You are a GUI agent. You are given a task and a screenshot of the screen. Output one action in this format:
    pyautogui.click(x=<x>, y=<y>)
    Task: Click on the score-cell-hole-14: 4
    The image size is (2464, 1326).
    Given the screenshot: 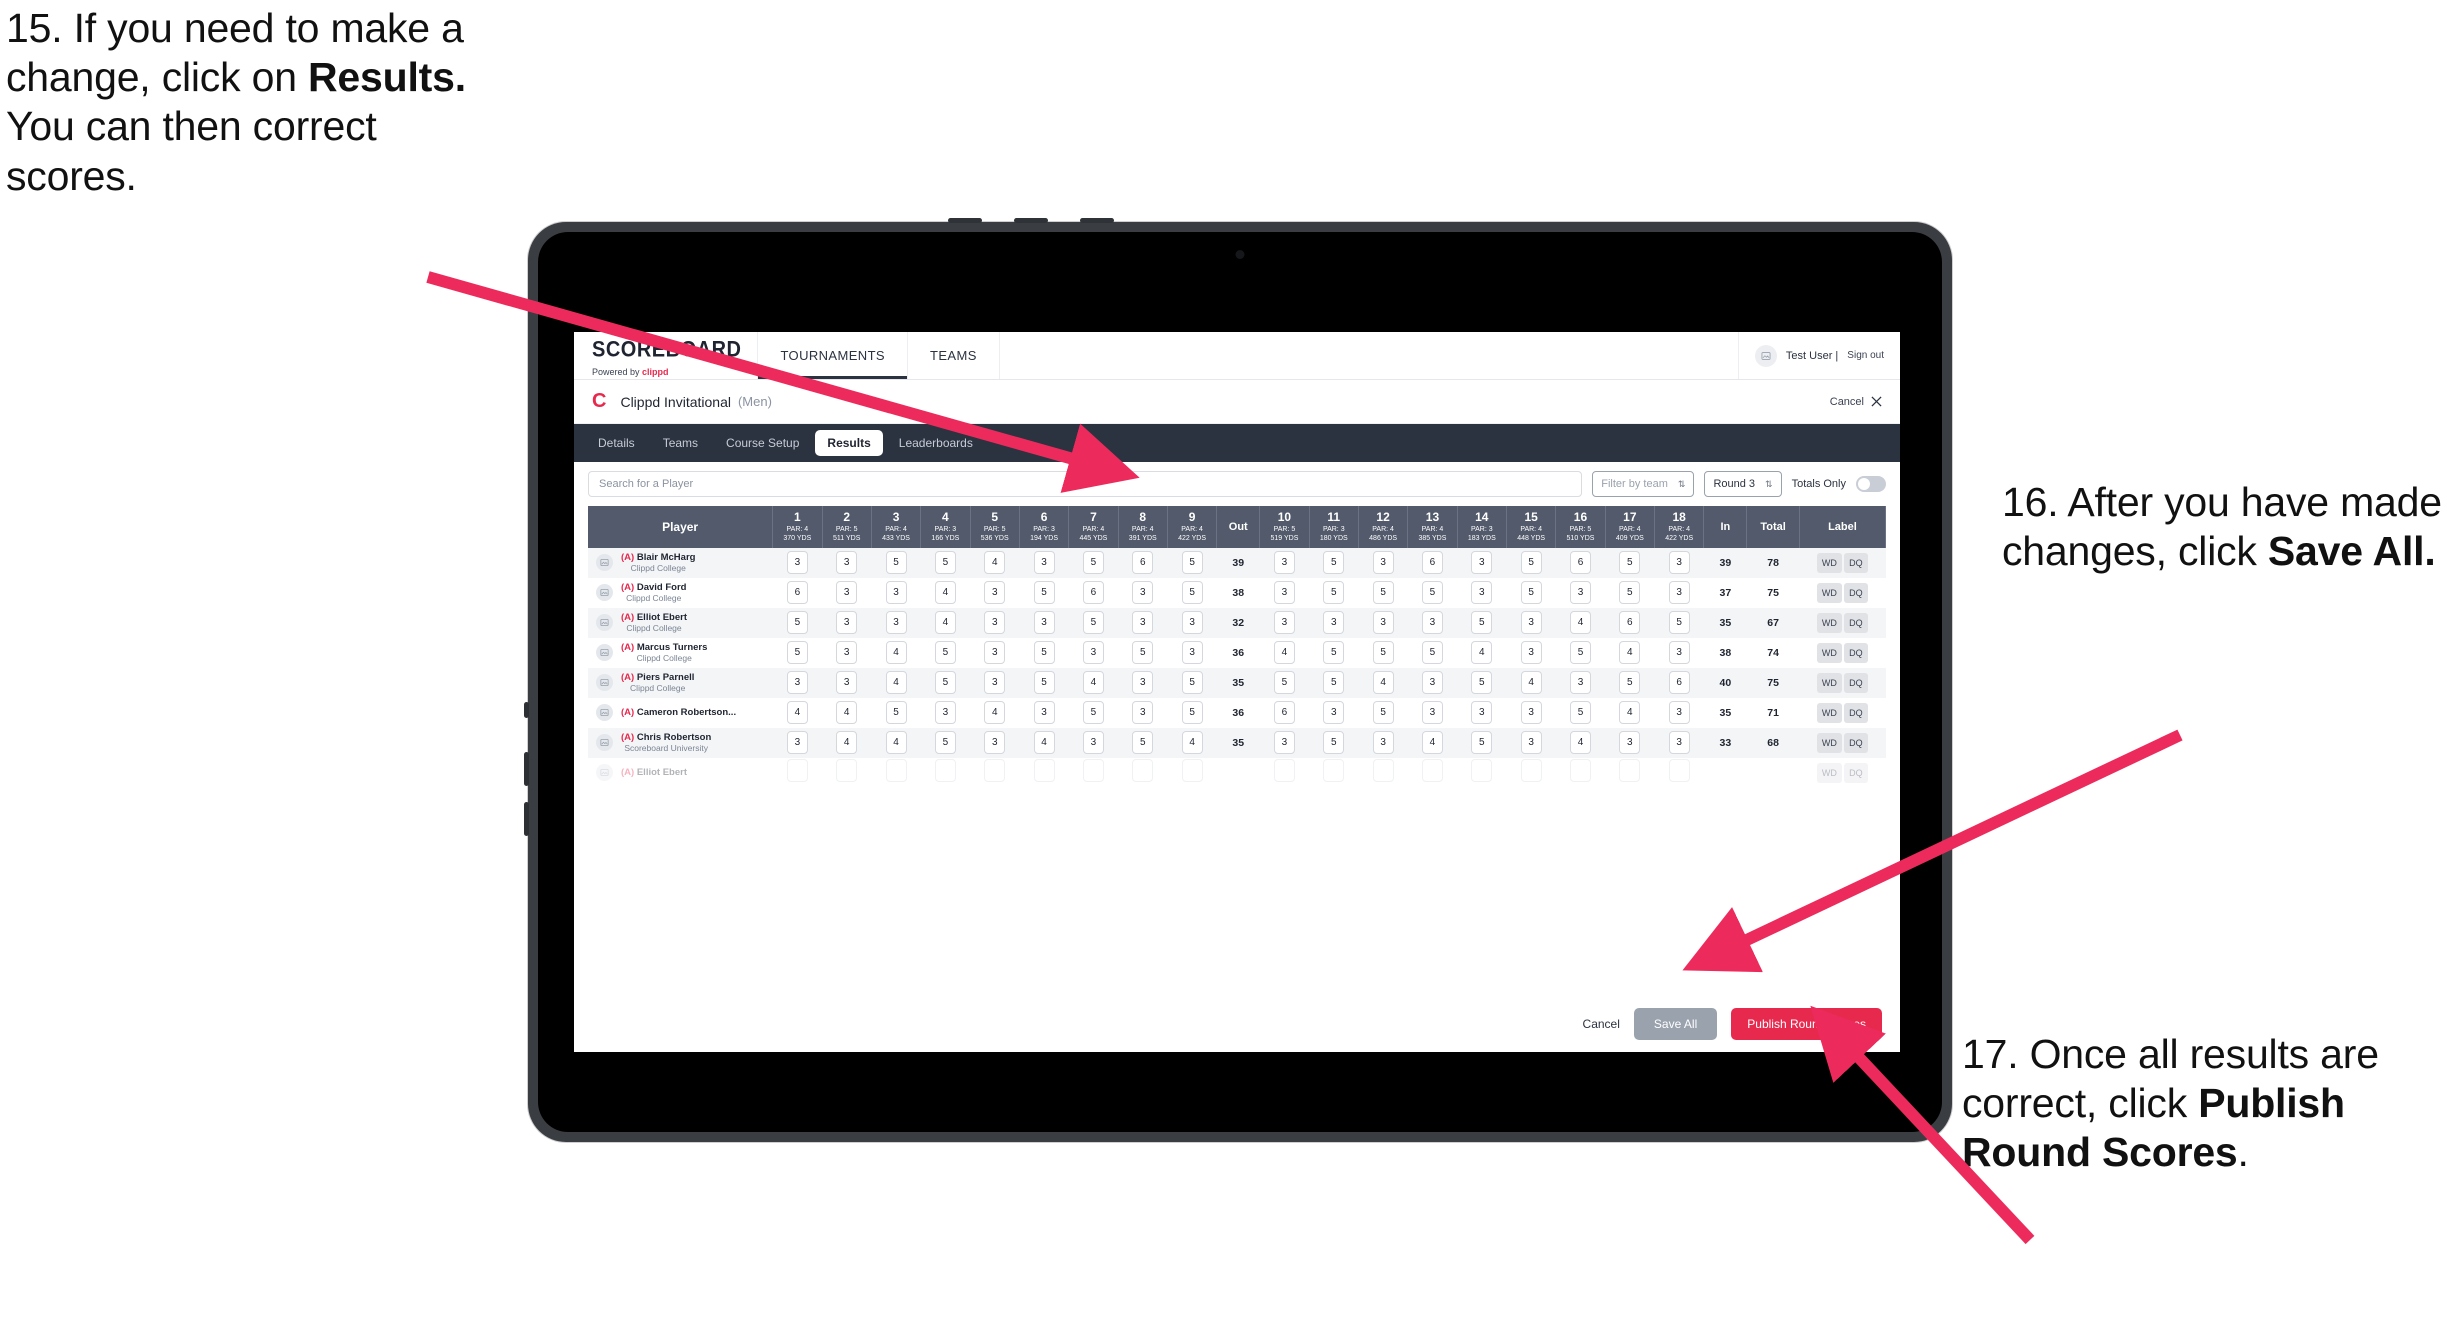 What is the action you would take?
    pyautogui.click(x=1481, y=653)
    